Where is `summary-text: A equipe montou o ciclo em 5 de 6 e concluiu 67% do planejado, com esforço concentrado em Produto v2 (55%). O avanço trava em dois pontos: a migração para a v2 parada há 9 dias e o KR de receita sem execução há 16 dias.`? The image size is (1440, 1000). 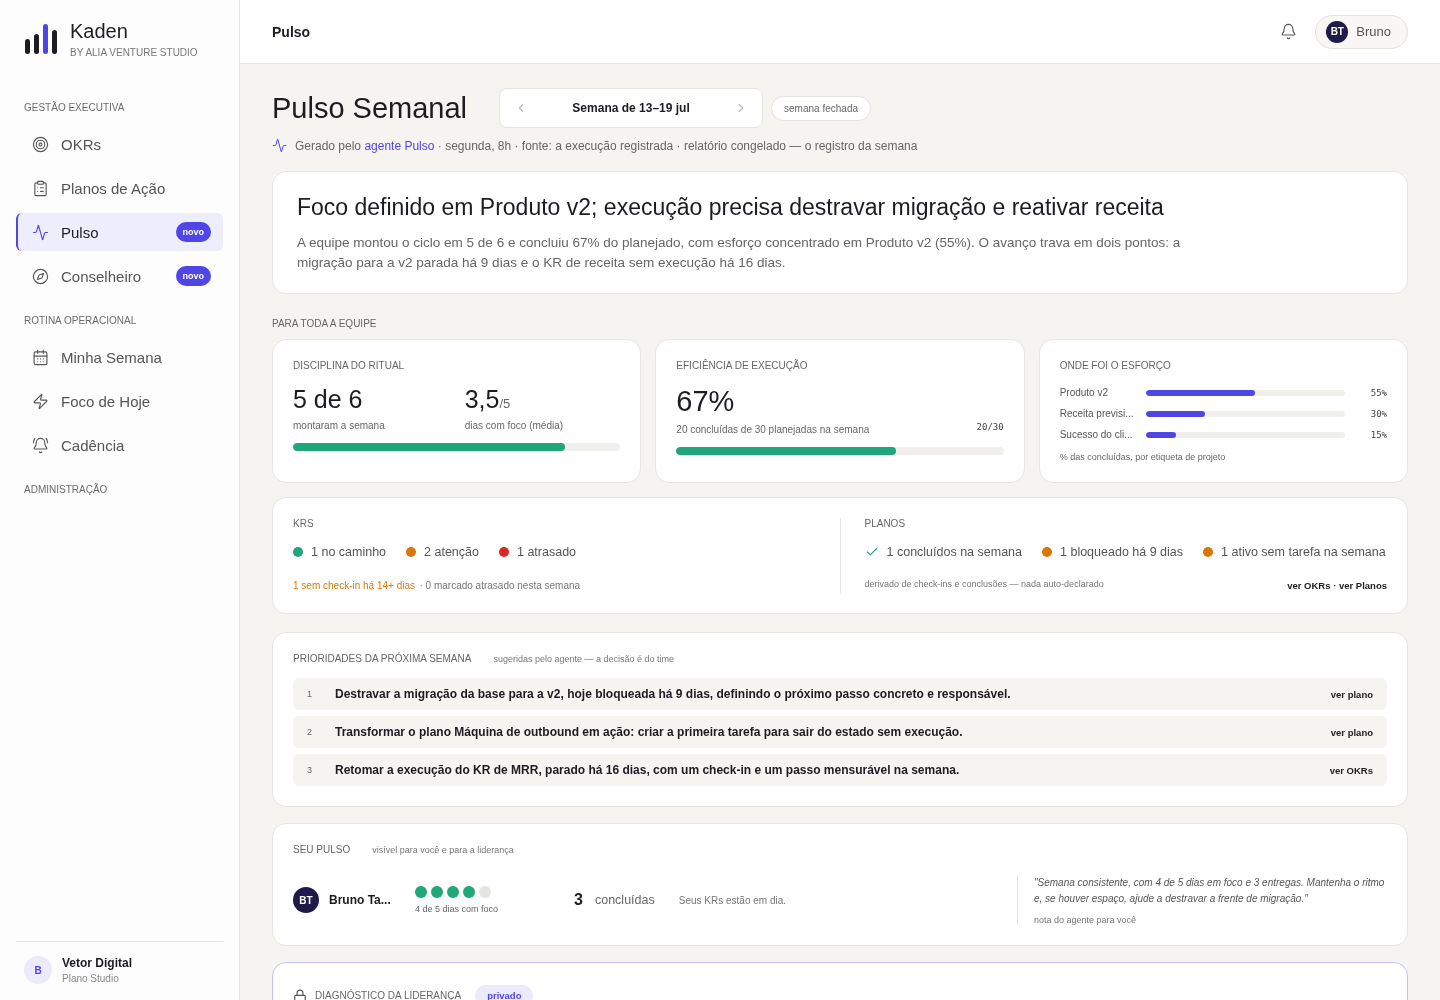
summary-text: A equipe montou o ciclo em 5 de 6 e concluiu 67% do planejado, com esforço concentrado em Produto v2 (55%). O avanço trava em dois pontos: a migração para a v2 parada há 9 dias e o KR de receita sem execução há 16 dias. is located at coordinates (739, 253).